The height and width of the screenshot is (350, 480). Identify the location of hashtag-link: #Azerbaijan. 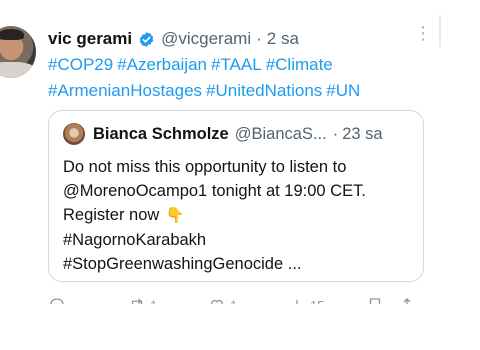
(162, 64).